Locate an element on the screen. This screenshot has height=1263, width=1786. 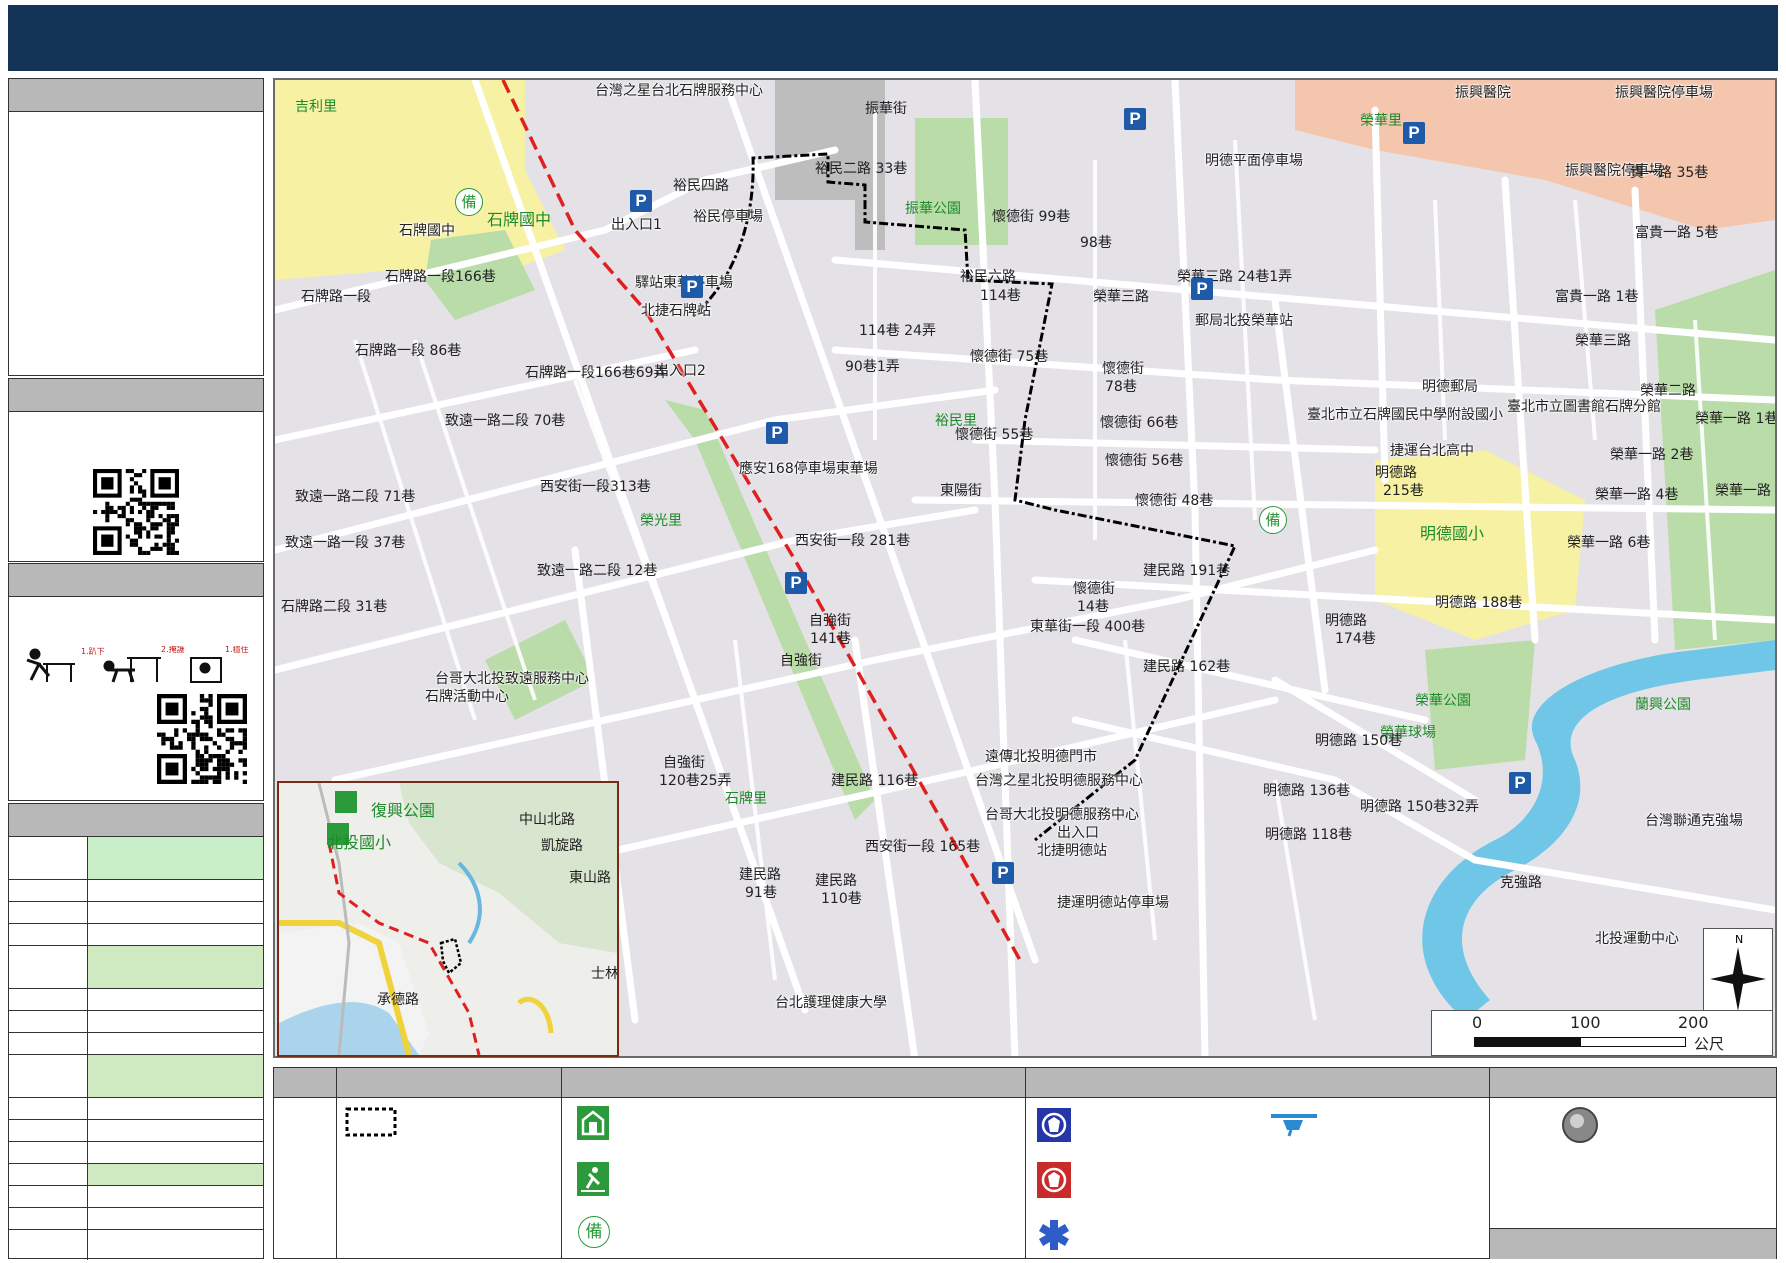
map-label: 石牌國中 is located at coordinates (519, 219).